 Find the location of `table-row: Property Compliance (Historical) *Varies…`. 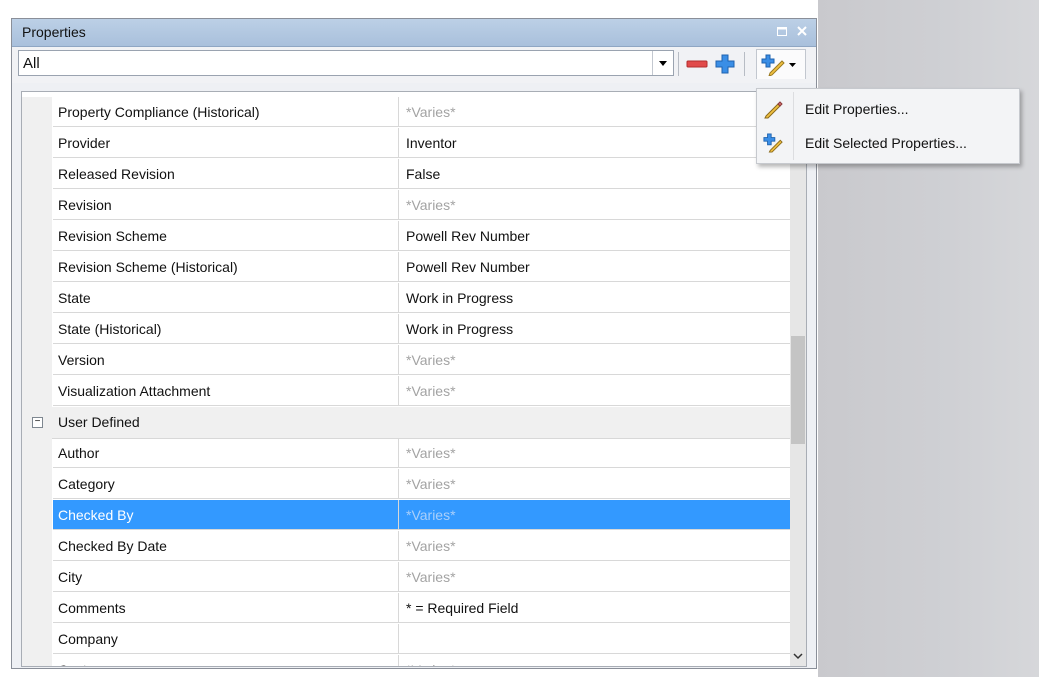

table-row: Property Compliance (Historical) *Varies… is located at coordinates (406, 112).